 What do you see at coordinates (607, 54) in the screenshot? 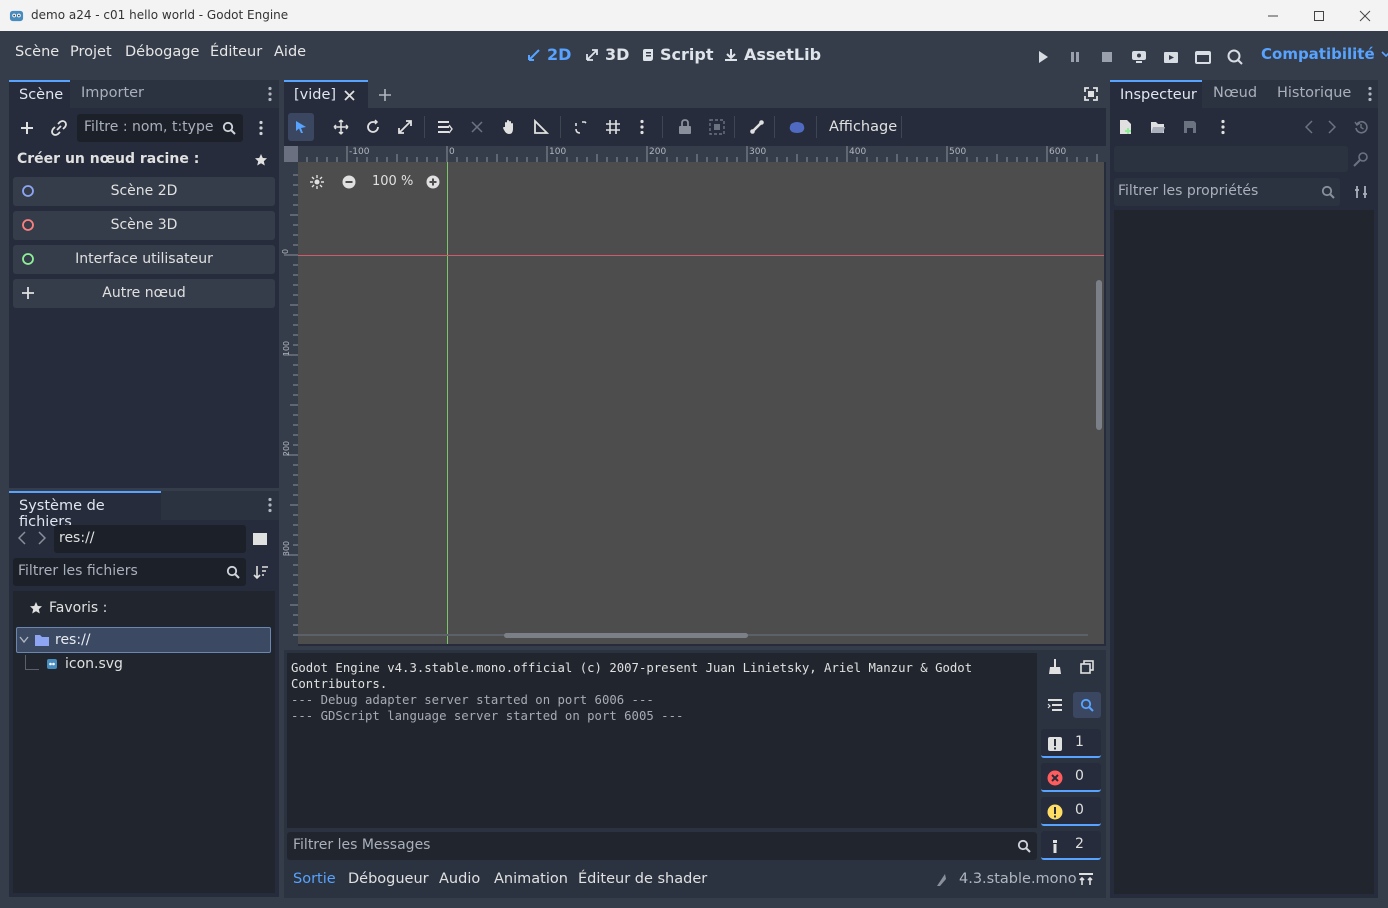
I see `mode-3d-button: 3D` at bounding box center [607, 54].